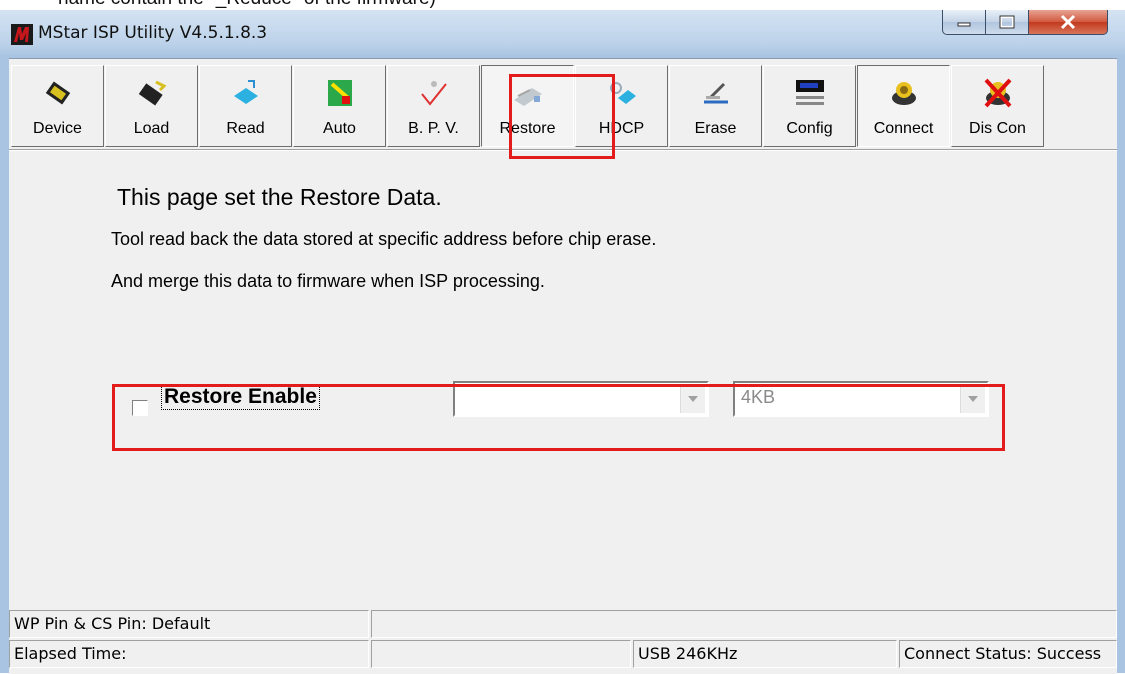 The height and width of the screenshot is (674, 1125). What do you see at coordinates (153, 33) in the screenshot?
I see `window-title: MStar ISP Utility V4.5.1.8.3` at bounding box center [153, 33].